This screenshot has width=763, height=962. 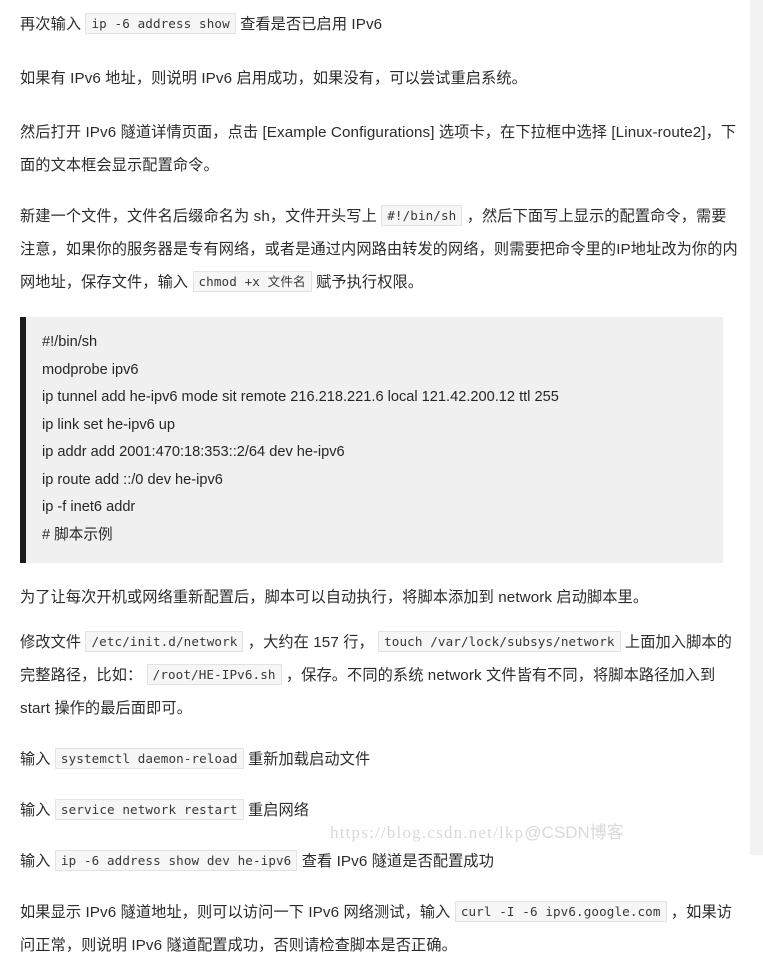 What do you see at coordinates (214, 674) in the screenshot?
I see `inline-code-script-path: /root/HE-IPv6.sh` at bounding box center [214, 674].